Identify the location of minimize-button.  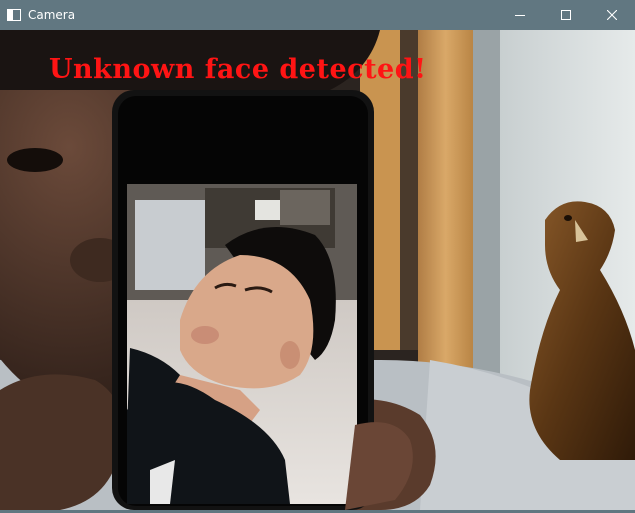
(520, 15).